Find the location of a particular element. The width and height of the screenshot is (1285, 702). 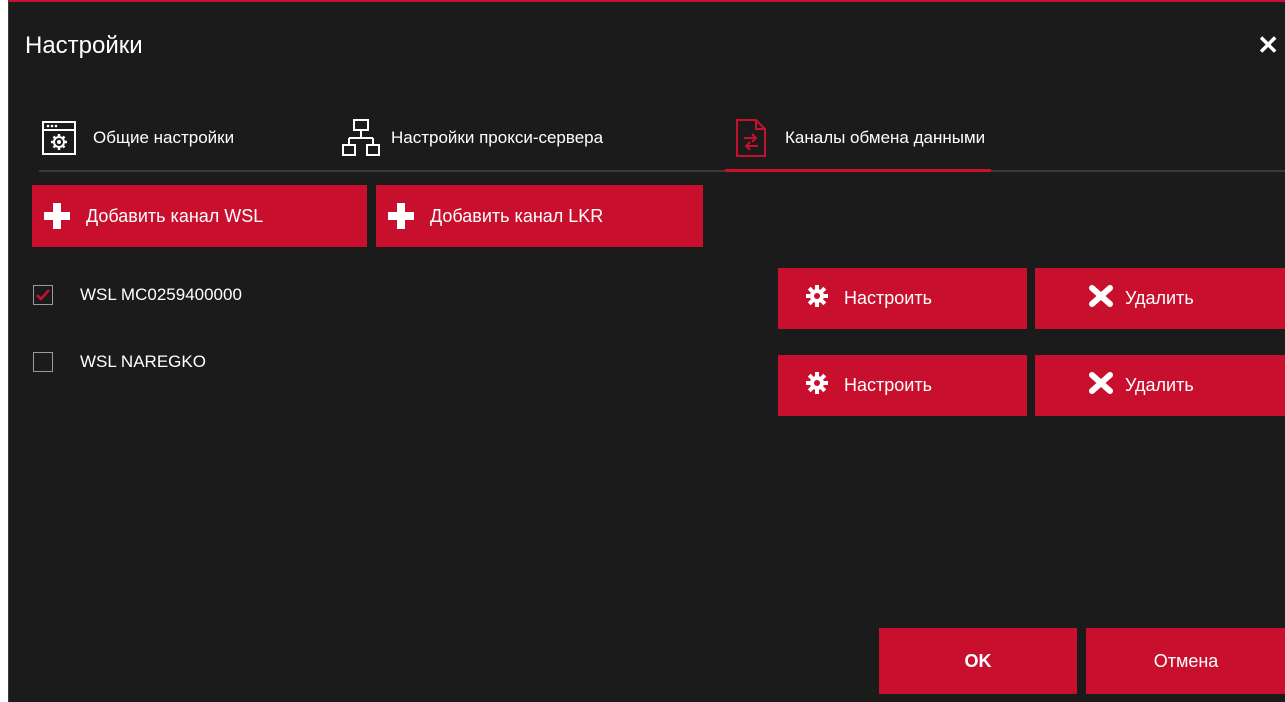

channel-name: WSL MC0259400000 is located at coordinates (161, 294).